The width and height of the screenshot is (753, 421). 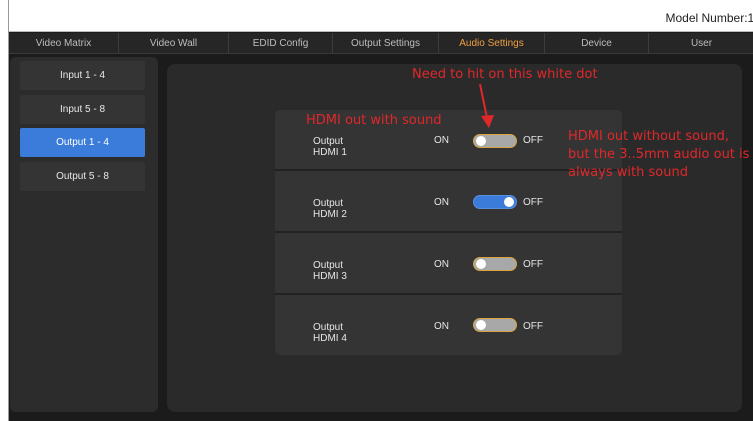 What do you see at coordinates (82, 75) in the screenshot?
I see `sidebar-item-input-1-4: Input 1 - 4` at bounding box center [82, 75].